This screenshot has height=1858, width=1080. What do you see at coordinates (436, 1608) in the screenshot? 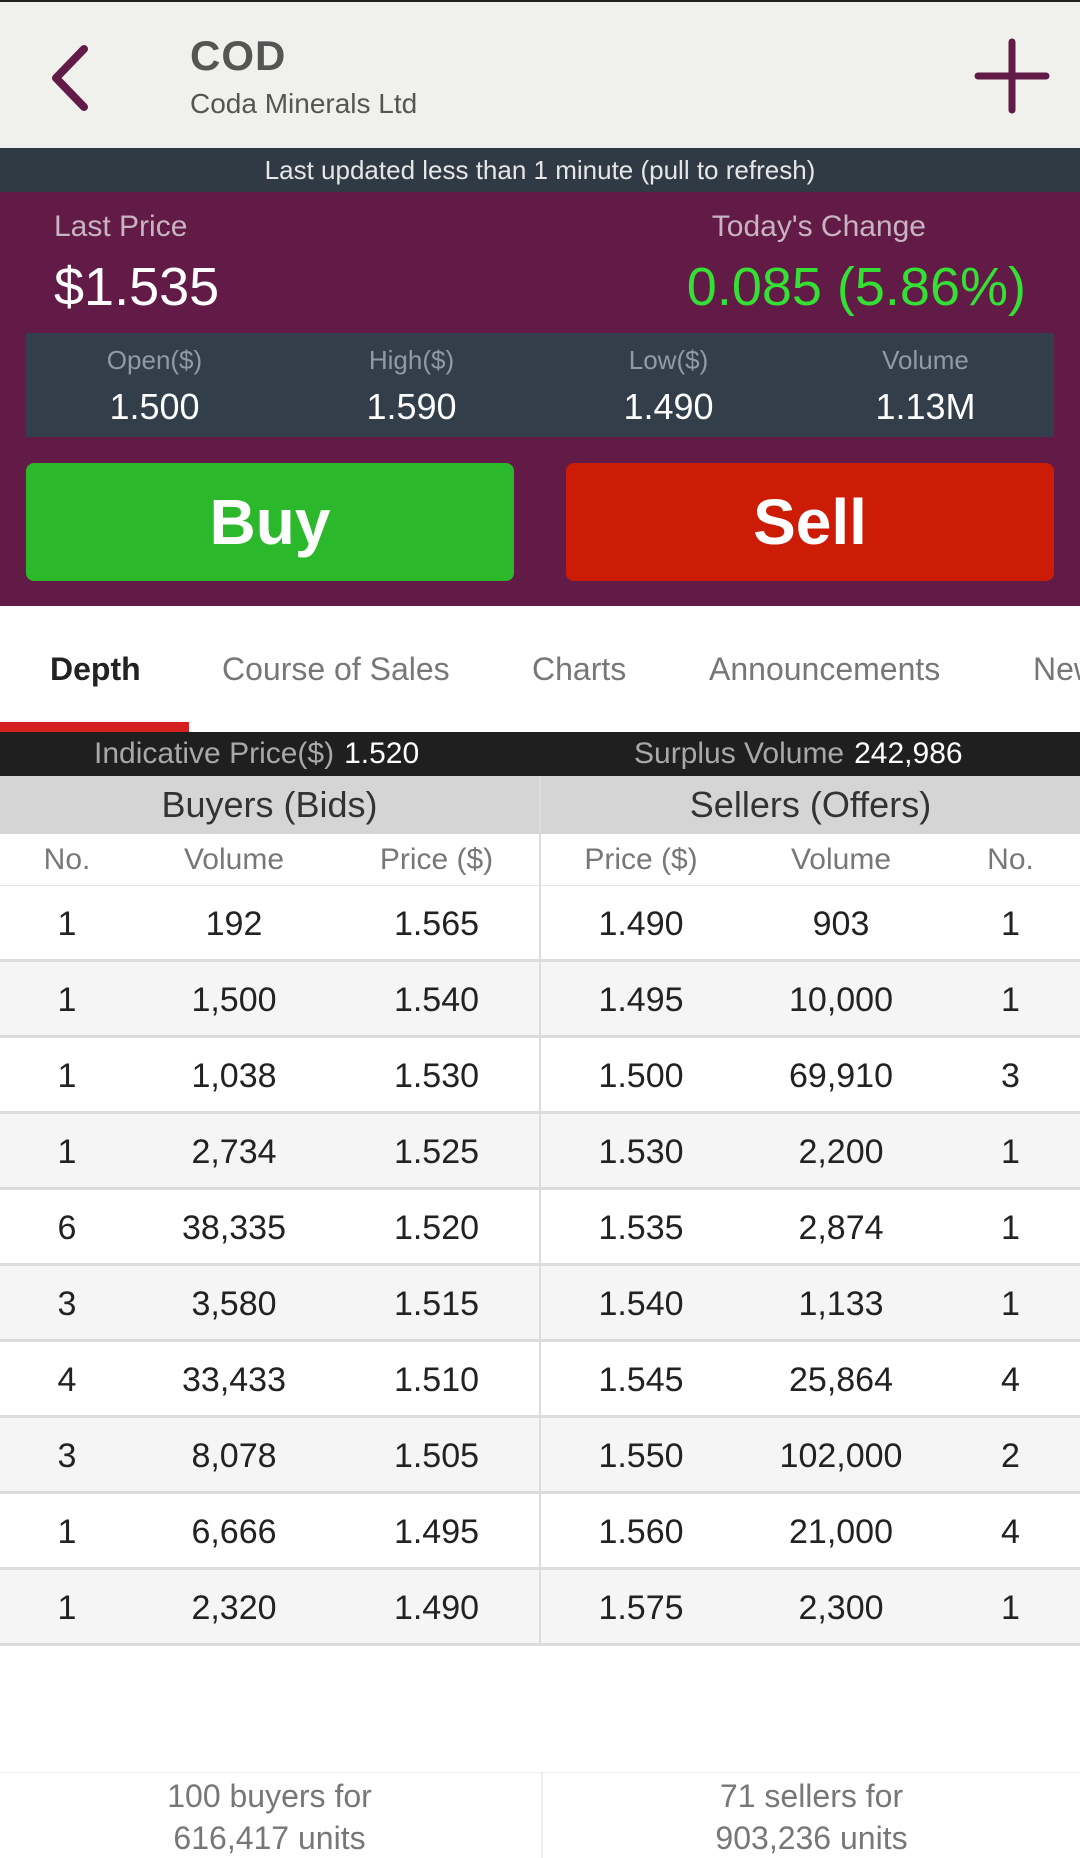
I see `bid-price: 1.490` at bounding box center [436, 1608].